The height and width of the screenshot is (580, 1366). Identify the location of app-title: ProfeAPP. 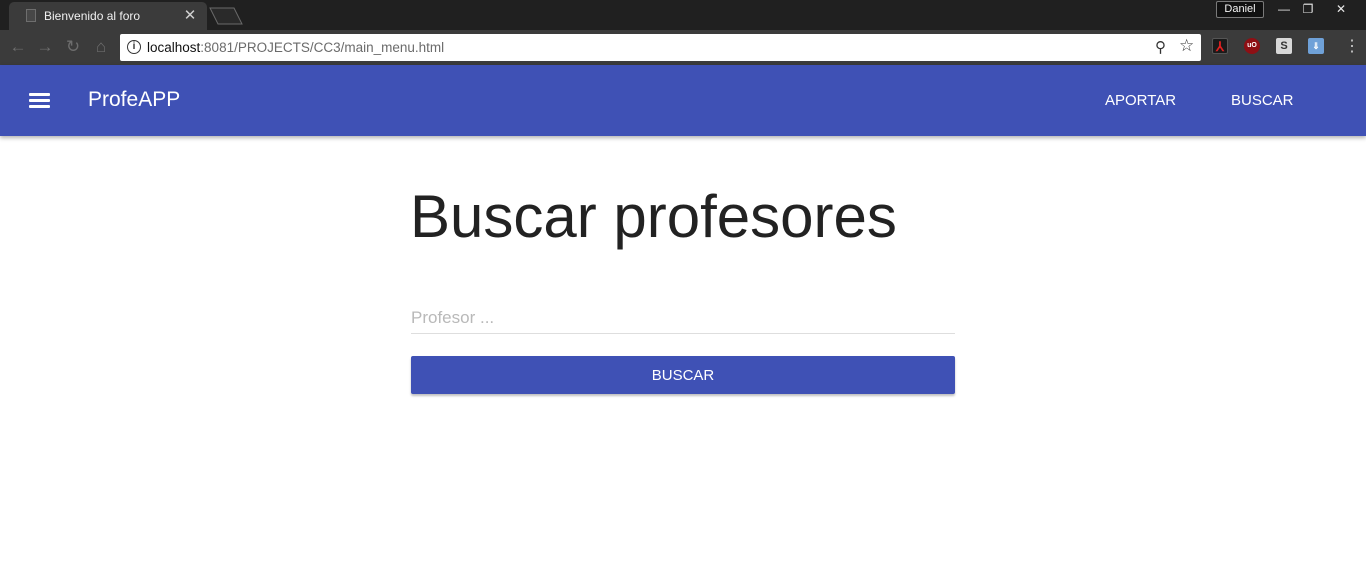
(134, 99).